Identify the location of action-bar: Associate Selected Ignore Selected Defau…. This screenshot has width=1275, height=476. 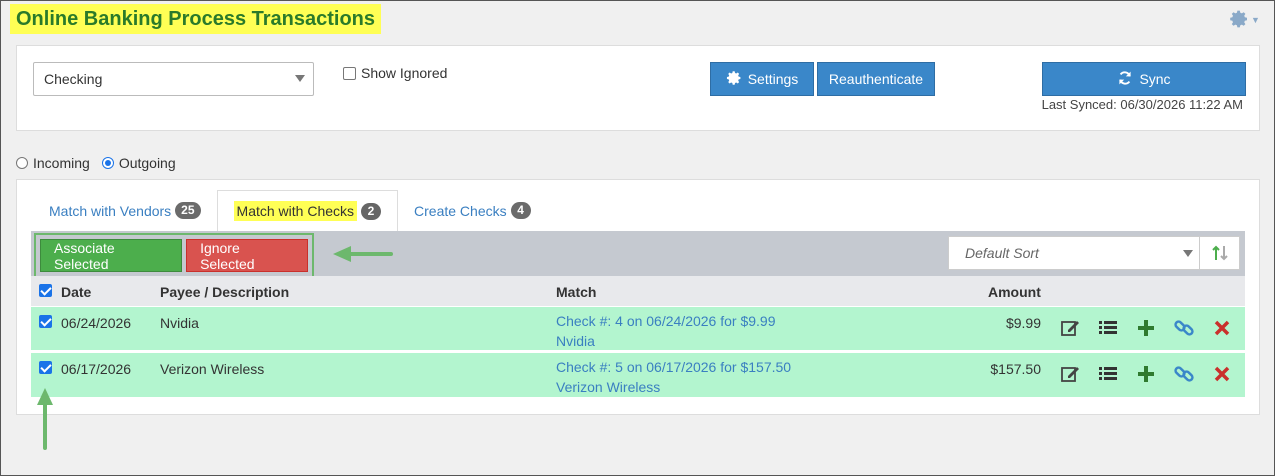
(638, 254).